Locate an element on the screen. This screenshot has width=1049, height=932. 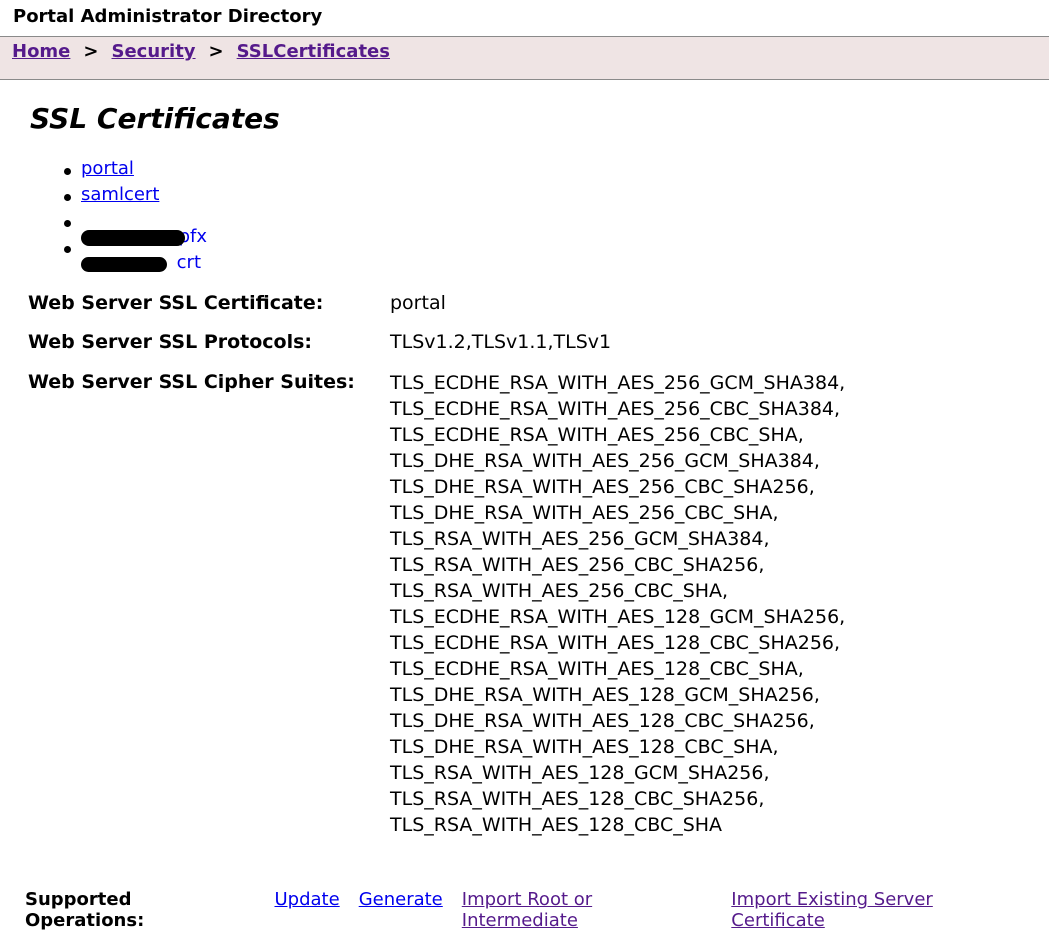
certificate-list: portal samlcert pfx crt is located at coordinates (133, 215).